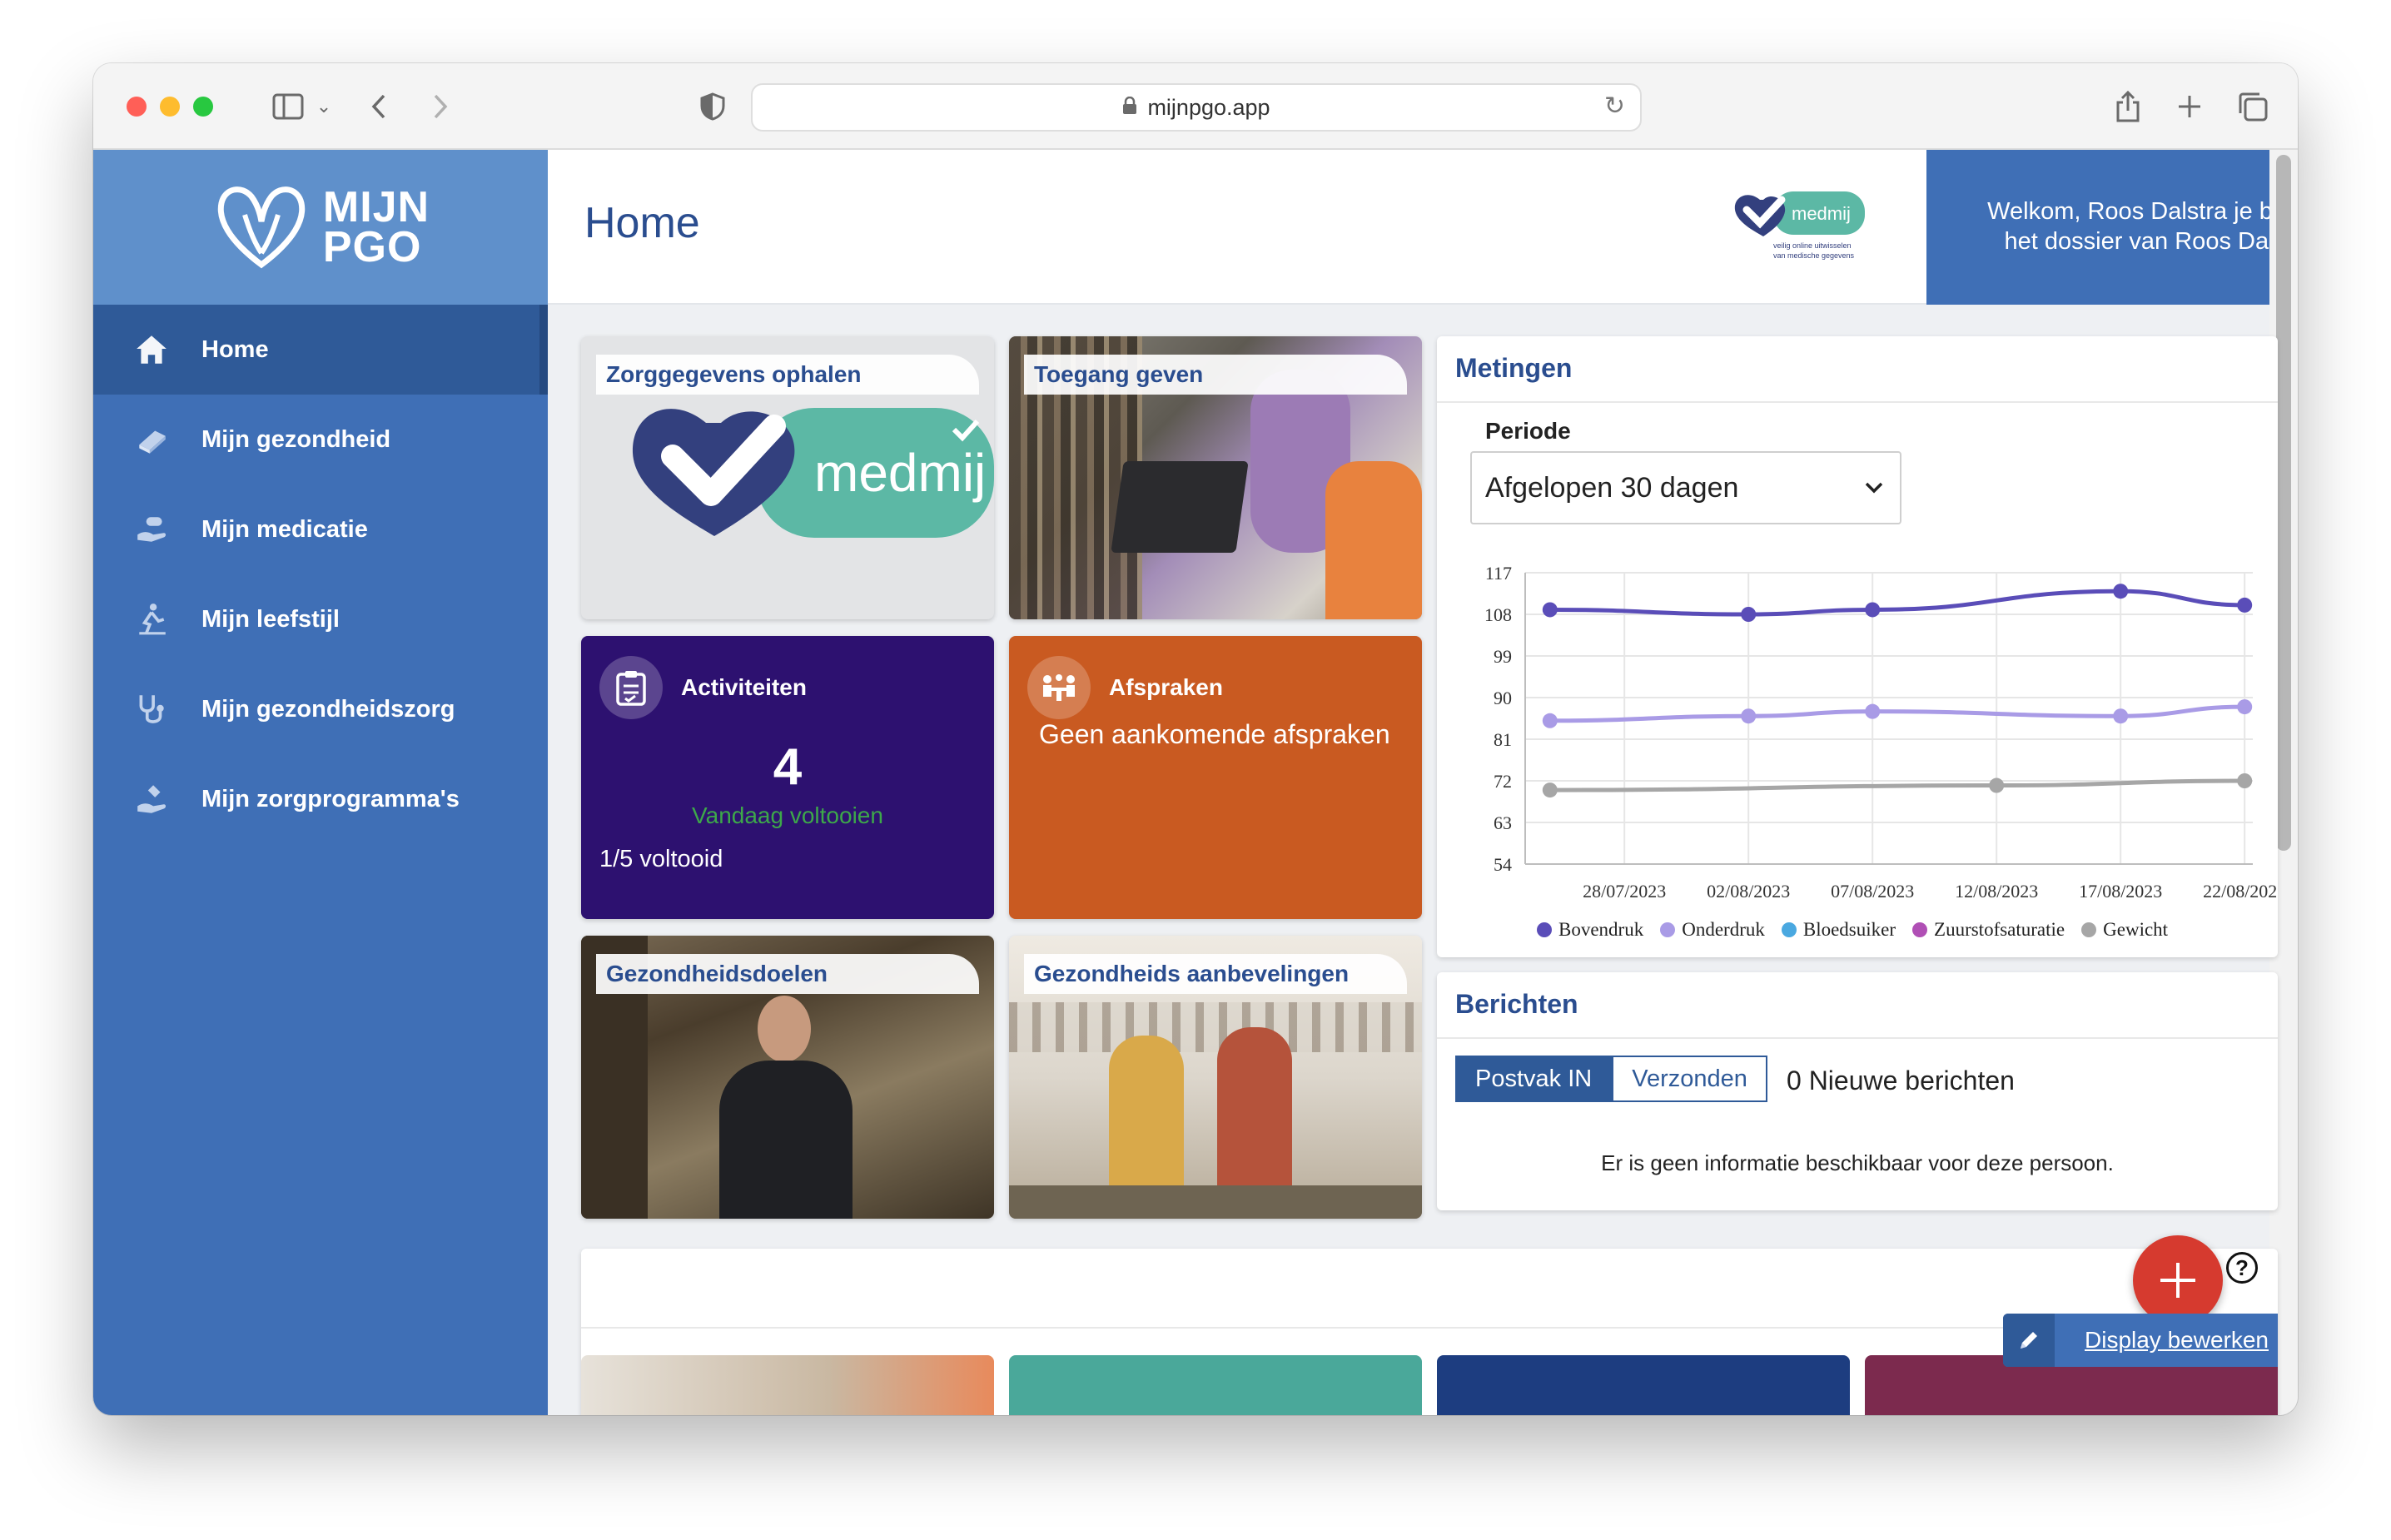  I want to click on activity-subtitle: Vandaag voltooien, so click(787, 815).